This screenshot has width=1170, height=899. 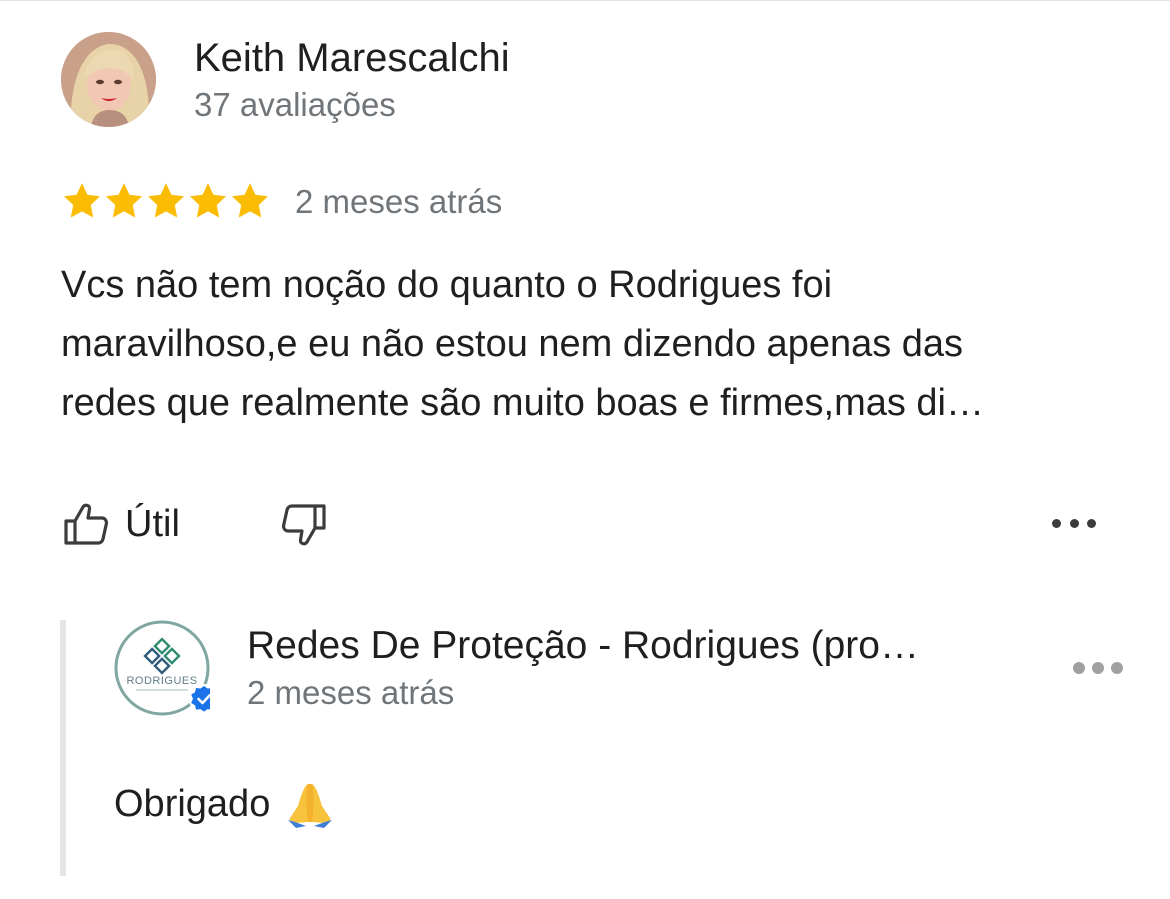 I want to click on owner-avatar: RODRIGUES, so click(x=166, y=668).